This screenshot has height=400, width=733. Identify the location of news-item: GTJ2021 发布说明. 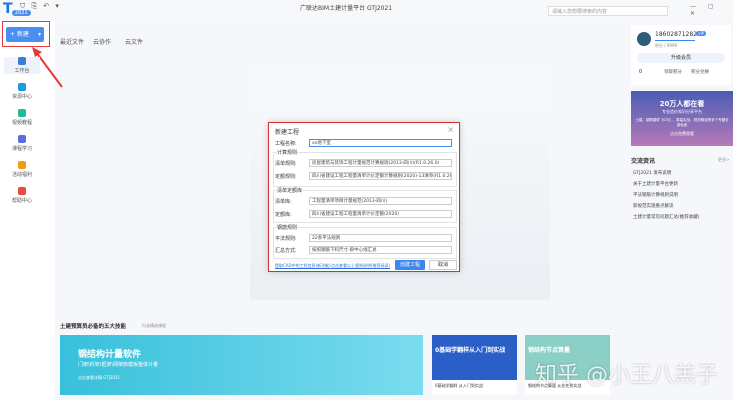
(652, 173).